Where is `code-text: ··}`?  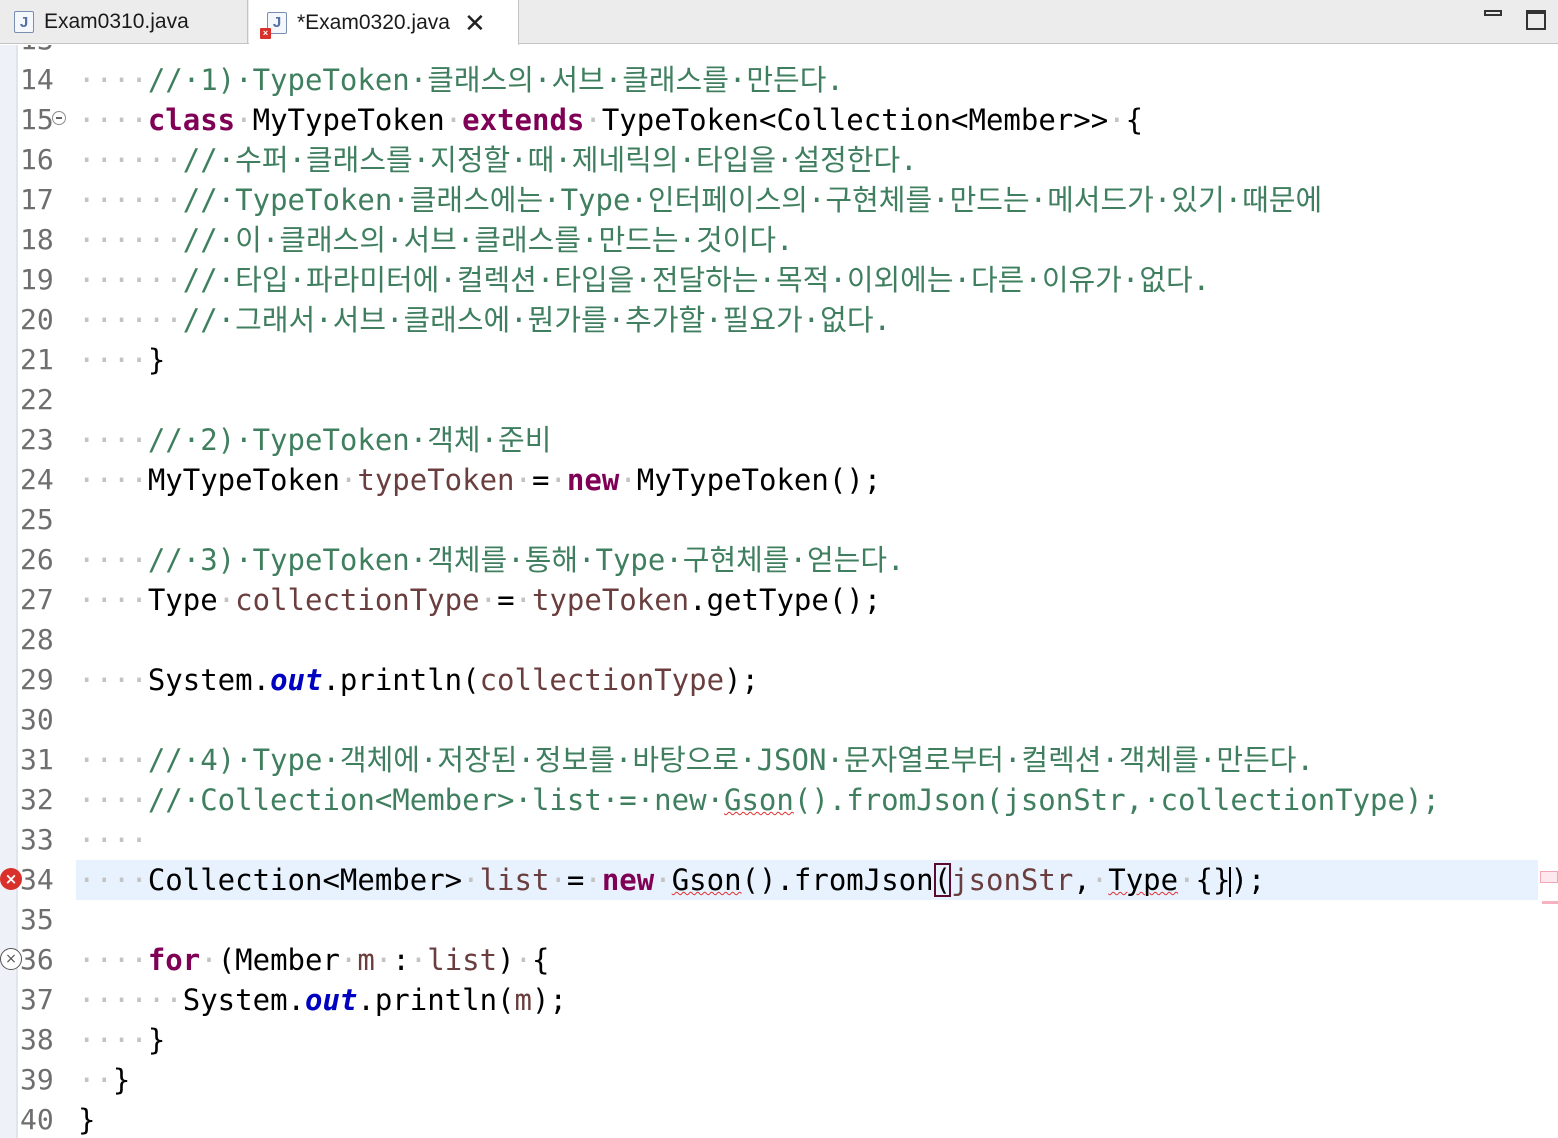
code-text: ··} is located at coordinates (104, 1080).